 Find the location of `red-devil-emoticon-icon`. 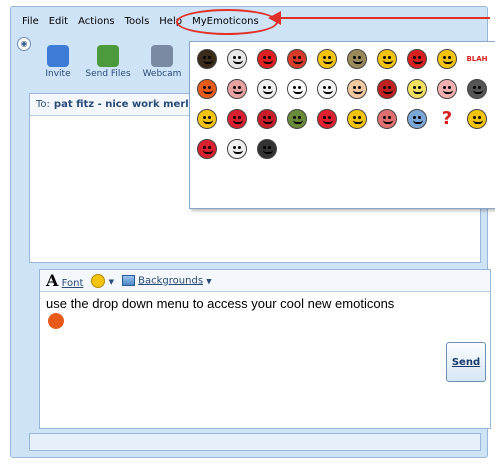

red-devil-emoticon-icon is located at coordinates (417, 59).